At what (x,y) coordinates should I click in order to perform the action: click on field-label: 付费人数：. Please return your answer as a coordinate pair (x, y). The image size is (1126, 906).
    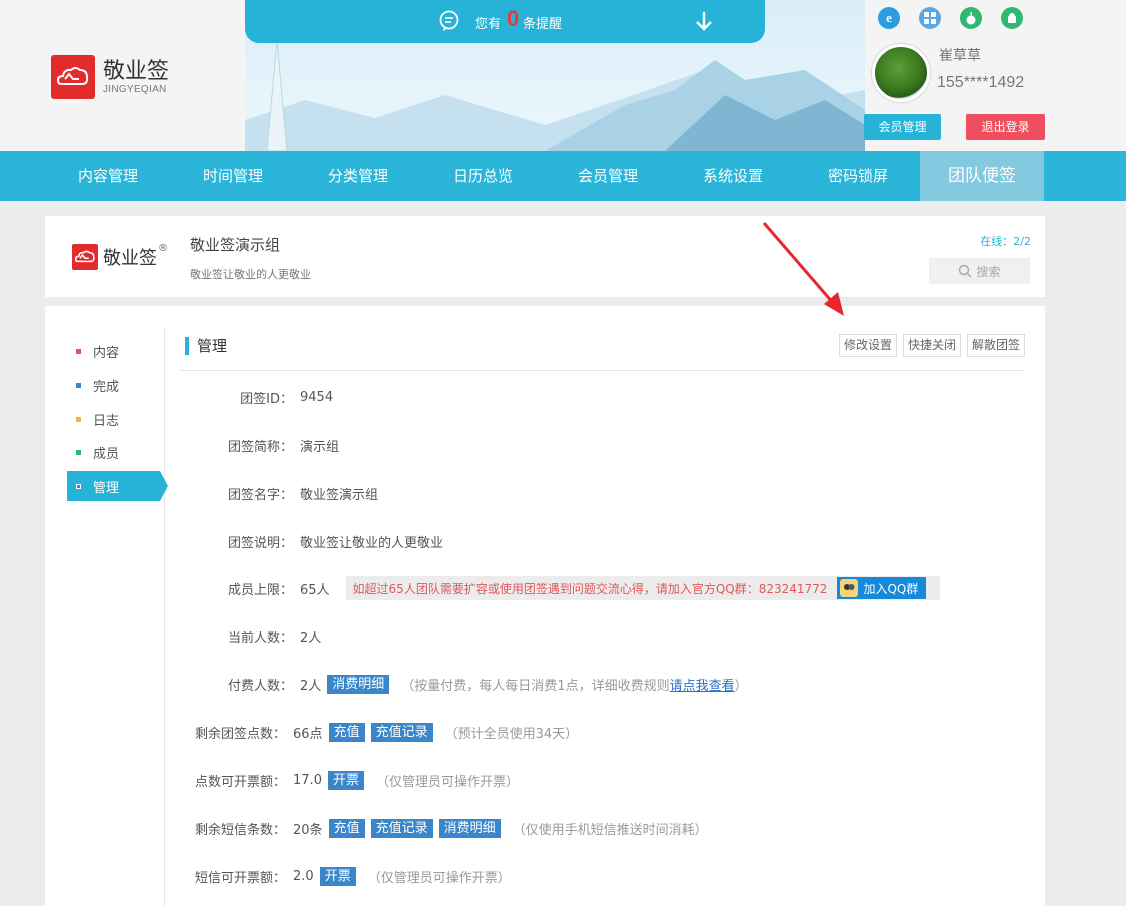
    Looking at the image, I should click on (260, 686).